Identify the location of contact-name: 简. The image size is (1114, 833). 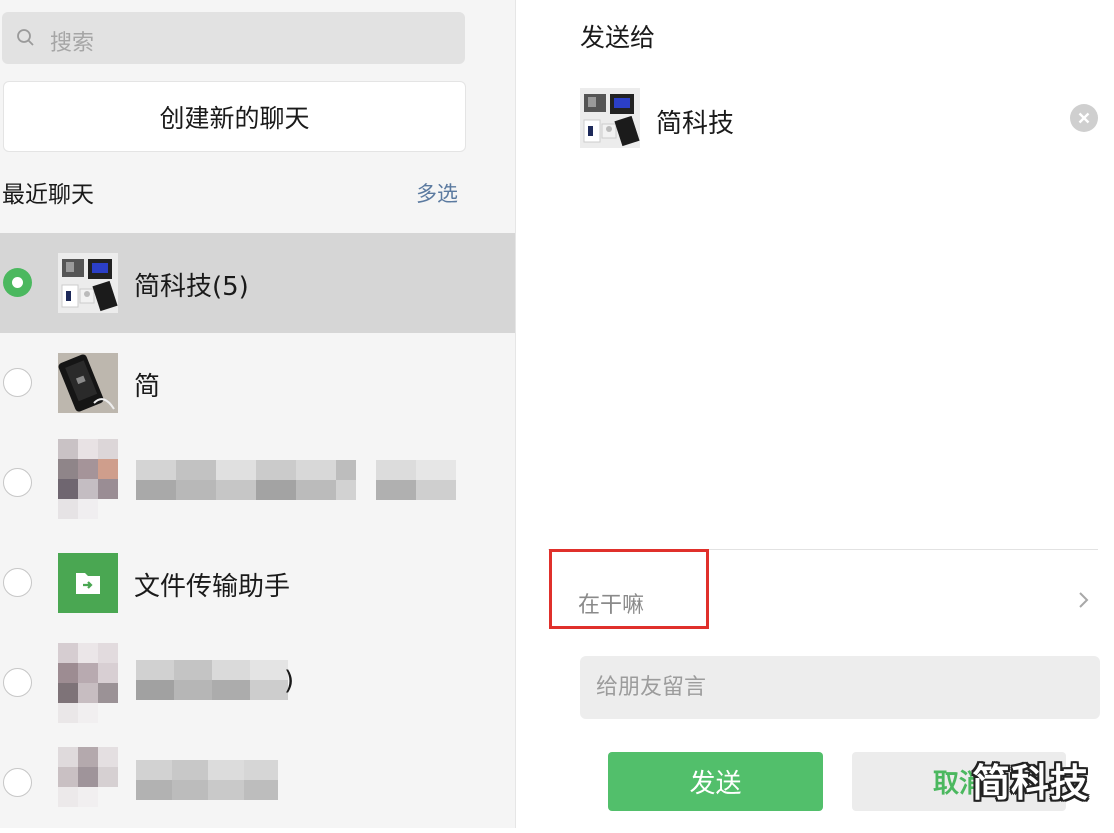
(147, 387).